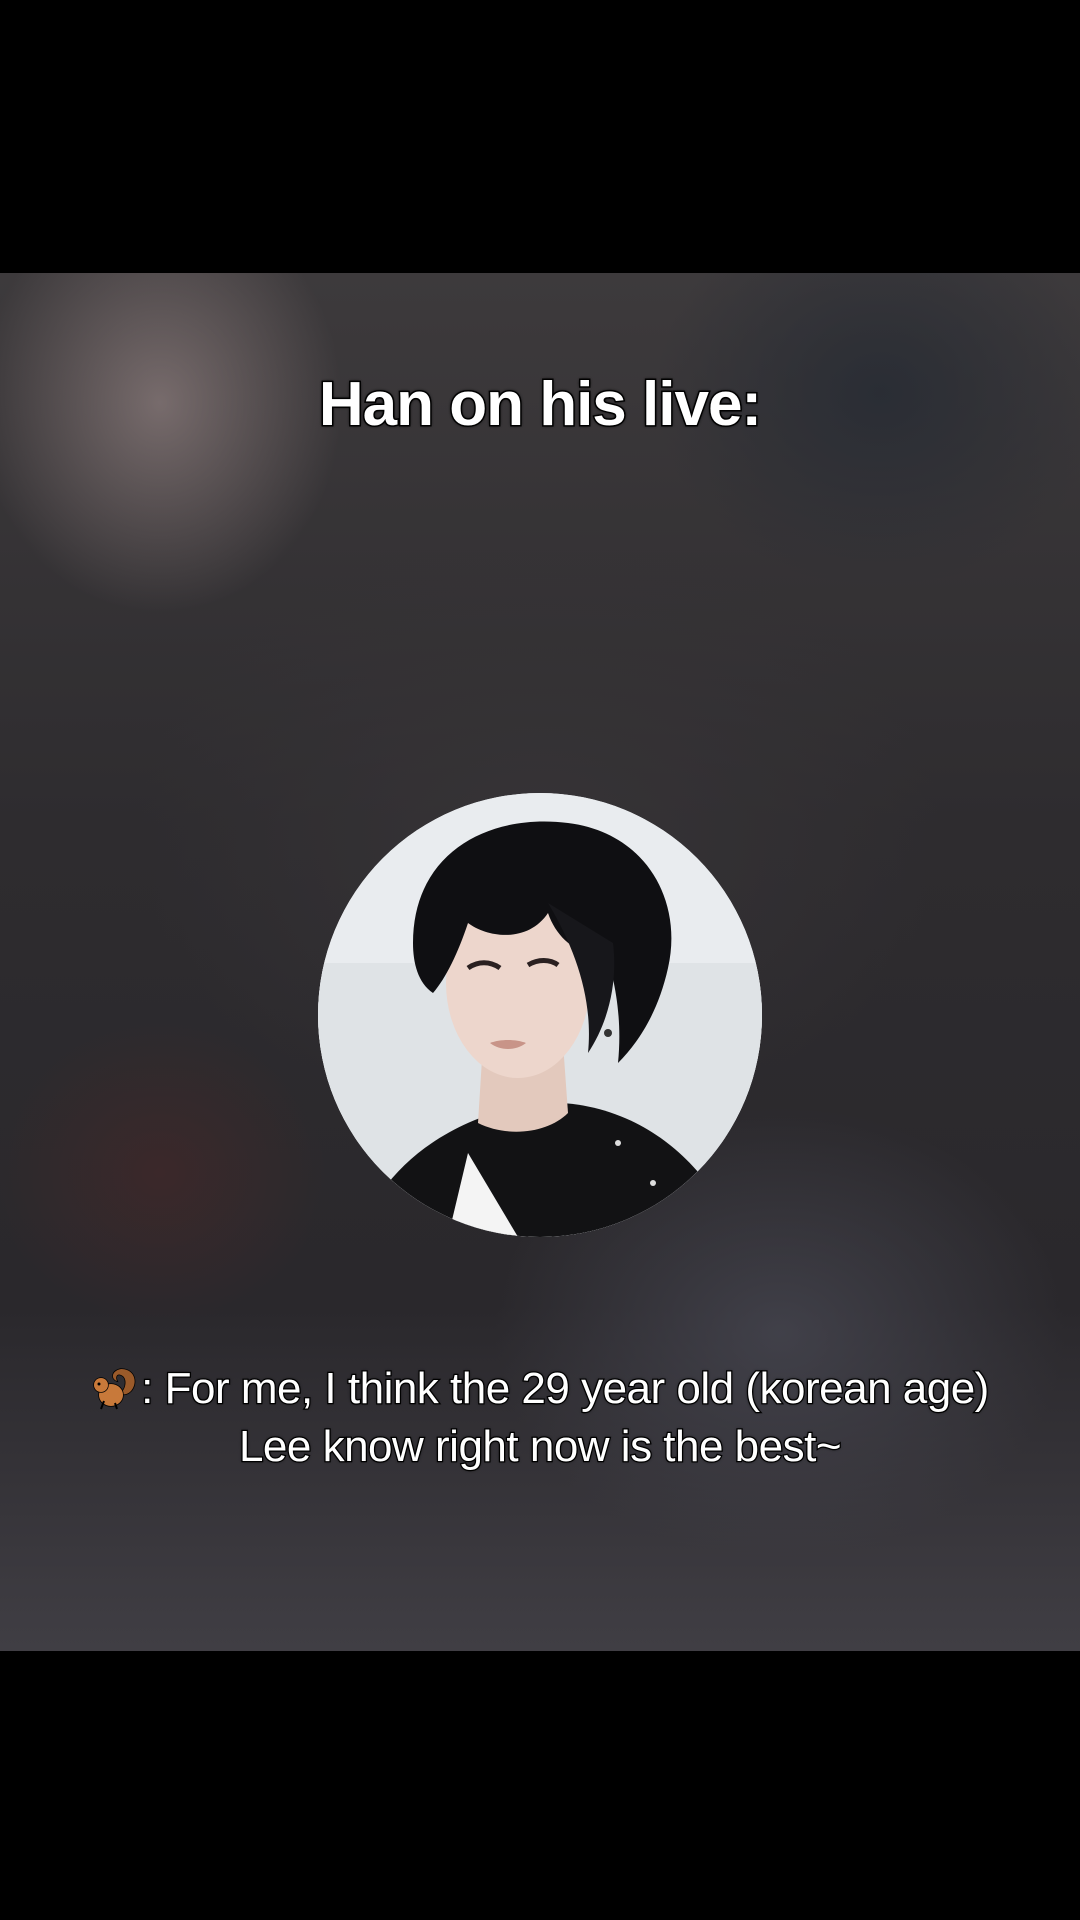 This screenshot has height=1920, width=1080. What do you see at coordinates (540, 1447) in the screenshot?
I see `caption-line-2: Lee know right now is the best~` at bounding box center [540, 1447].